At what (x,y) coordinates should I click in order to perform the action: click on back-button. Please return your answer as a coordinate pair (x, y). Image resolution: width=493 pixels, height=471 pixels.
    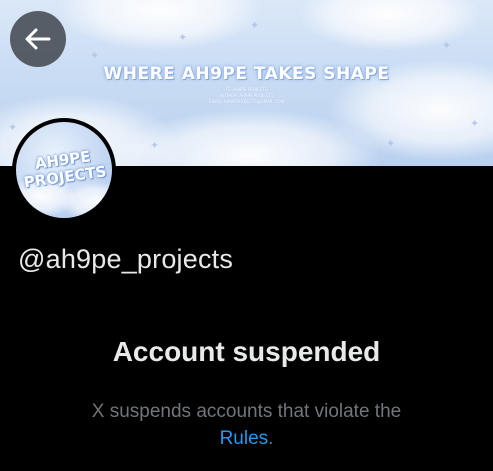
    Looking at the image, I should click on (38, 39).